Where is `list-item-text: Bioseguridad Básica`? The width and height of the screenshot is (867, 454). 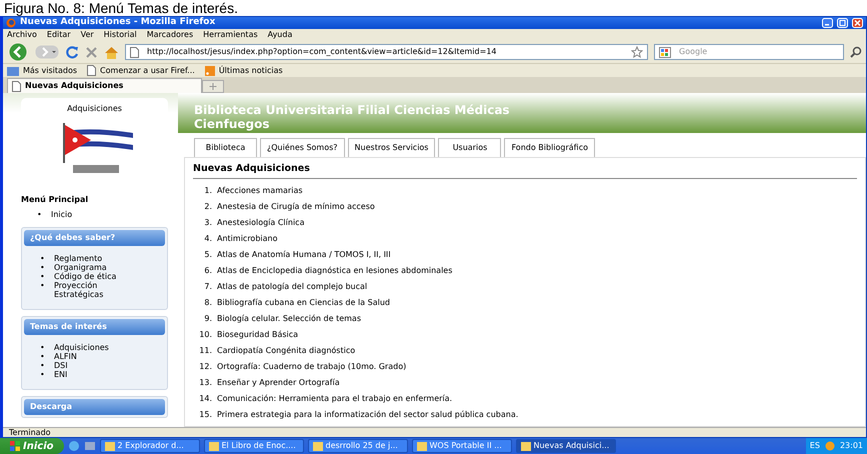
list-item-text: Bioseguridad Básica is located at coordinates (257, 335).